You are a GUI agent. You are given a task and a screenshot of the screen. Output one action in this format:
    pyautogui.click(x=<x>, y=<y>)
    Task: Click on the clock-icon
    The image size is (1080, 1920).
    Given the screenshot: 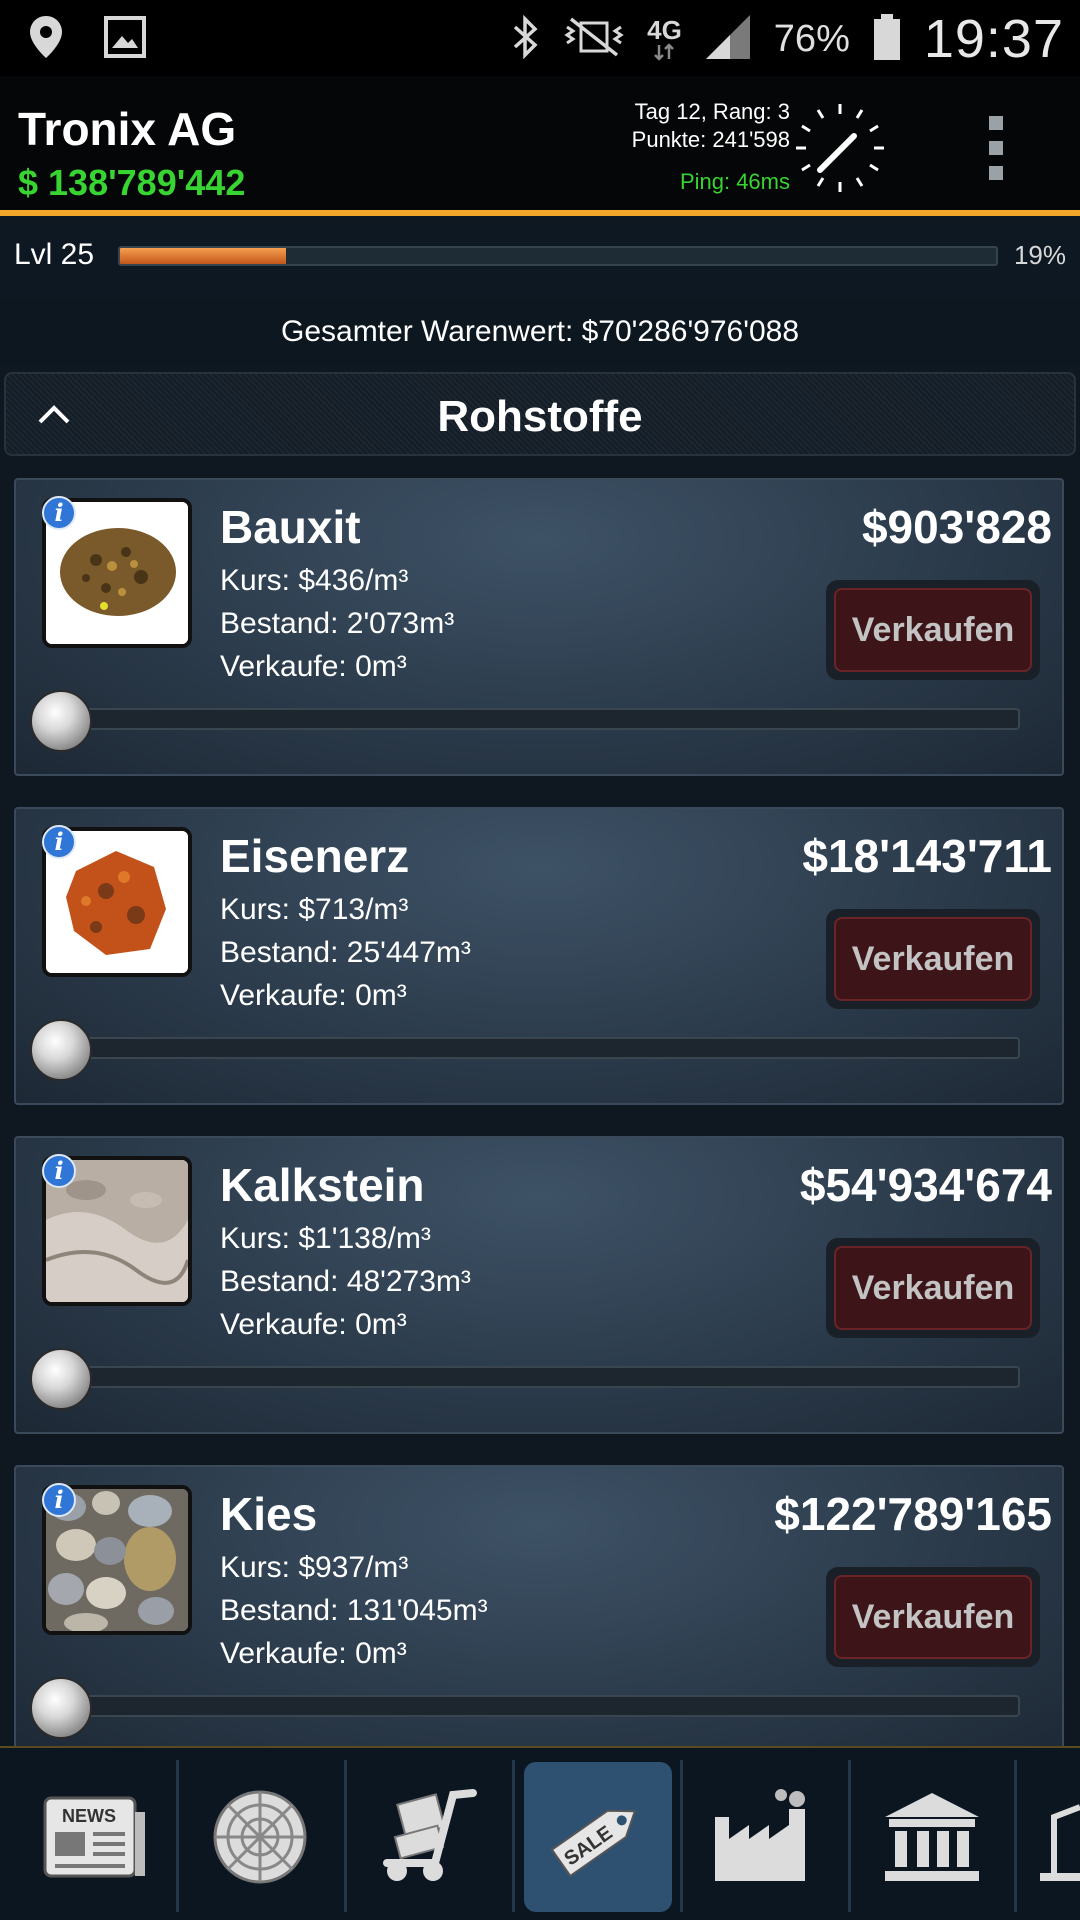 What is the action you would take?
    pyautogui.click(x=840, y=148)
    